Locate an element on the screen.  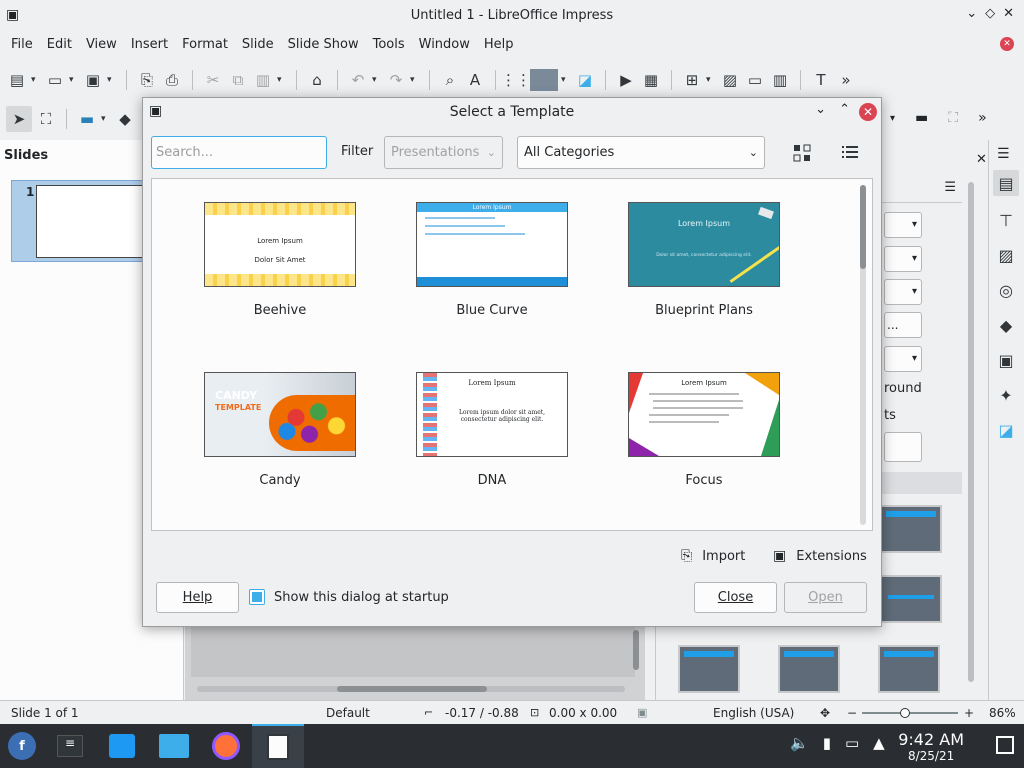
presenter-icon: ▦ is located at coordinates (651, 80).